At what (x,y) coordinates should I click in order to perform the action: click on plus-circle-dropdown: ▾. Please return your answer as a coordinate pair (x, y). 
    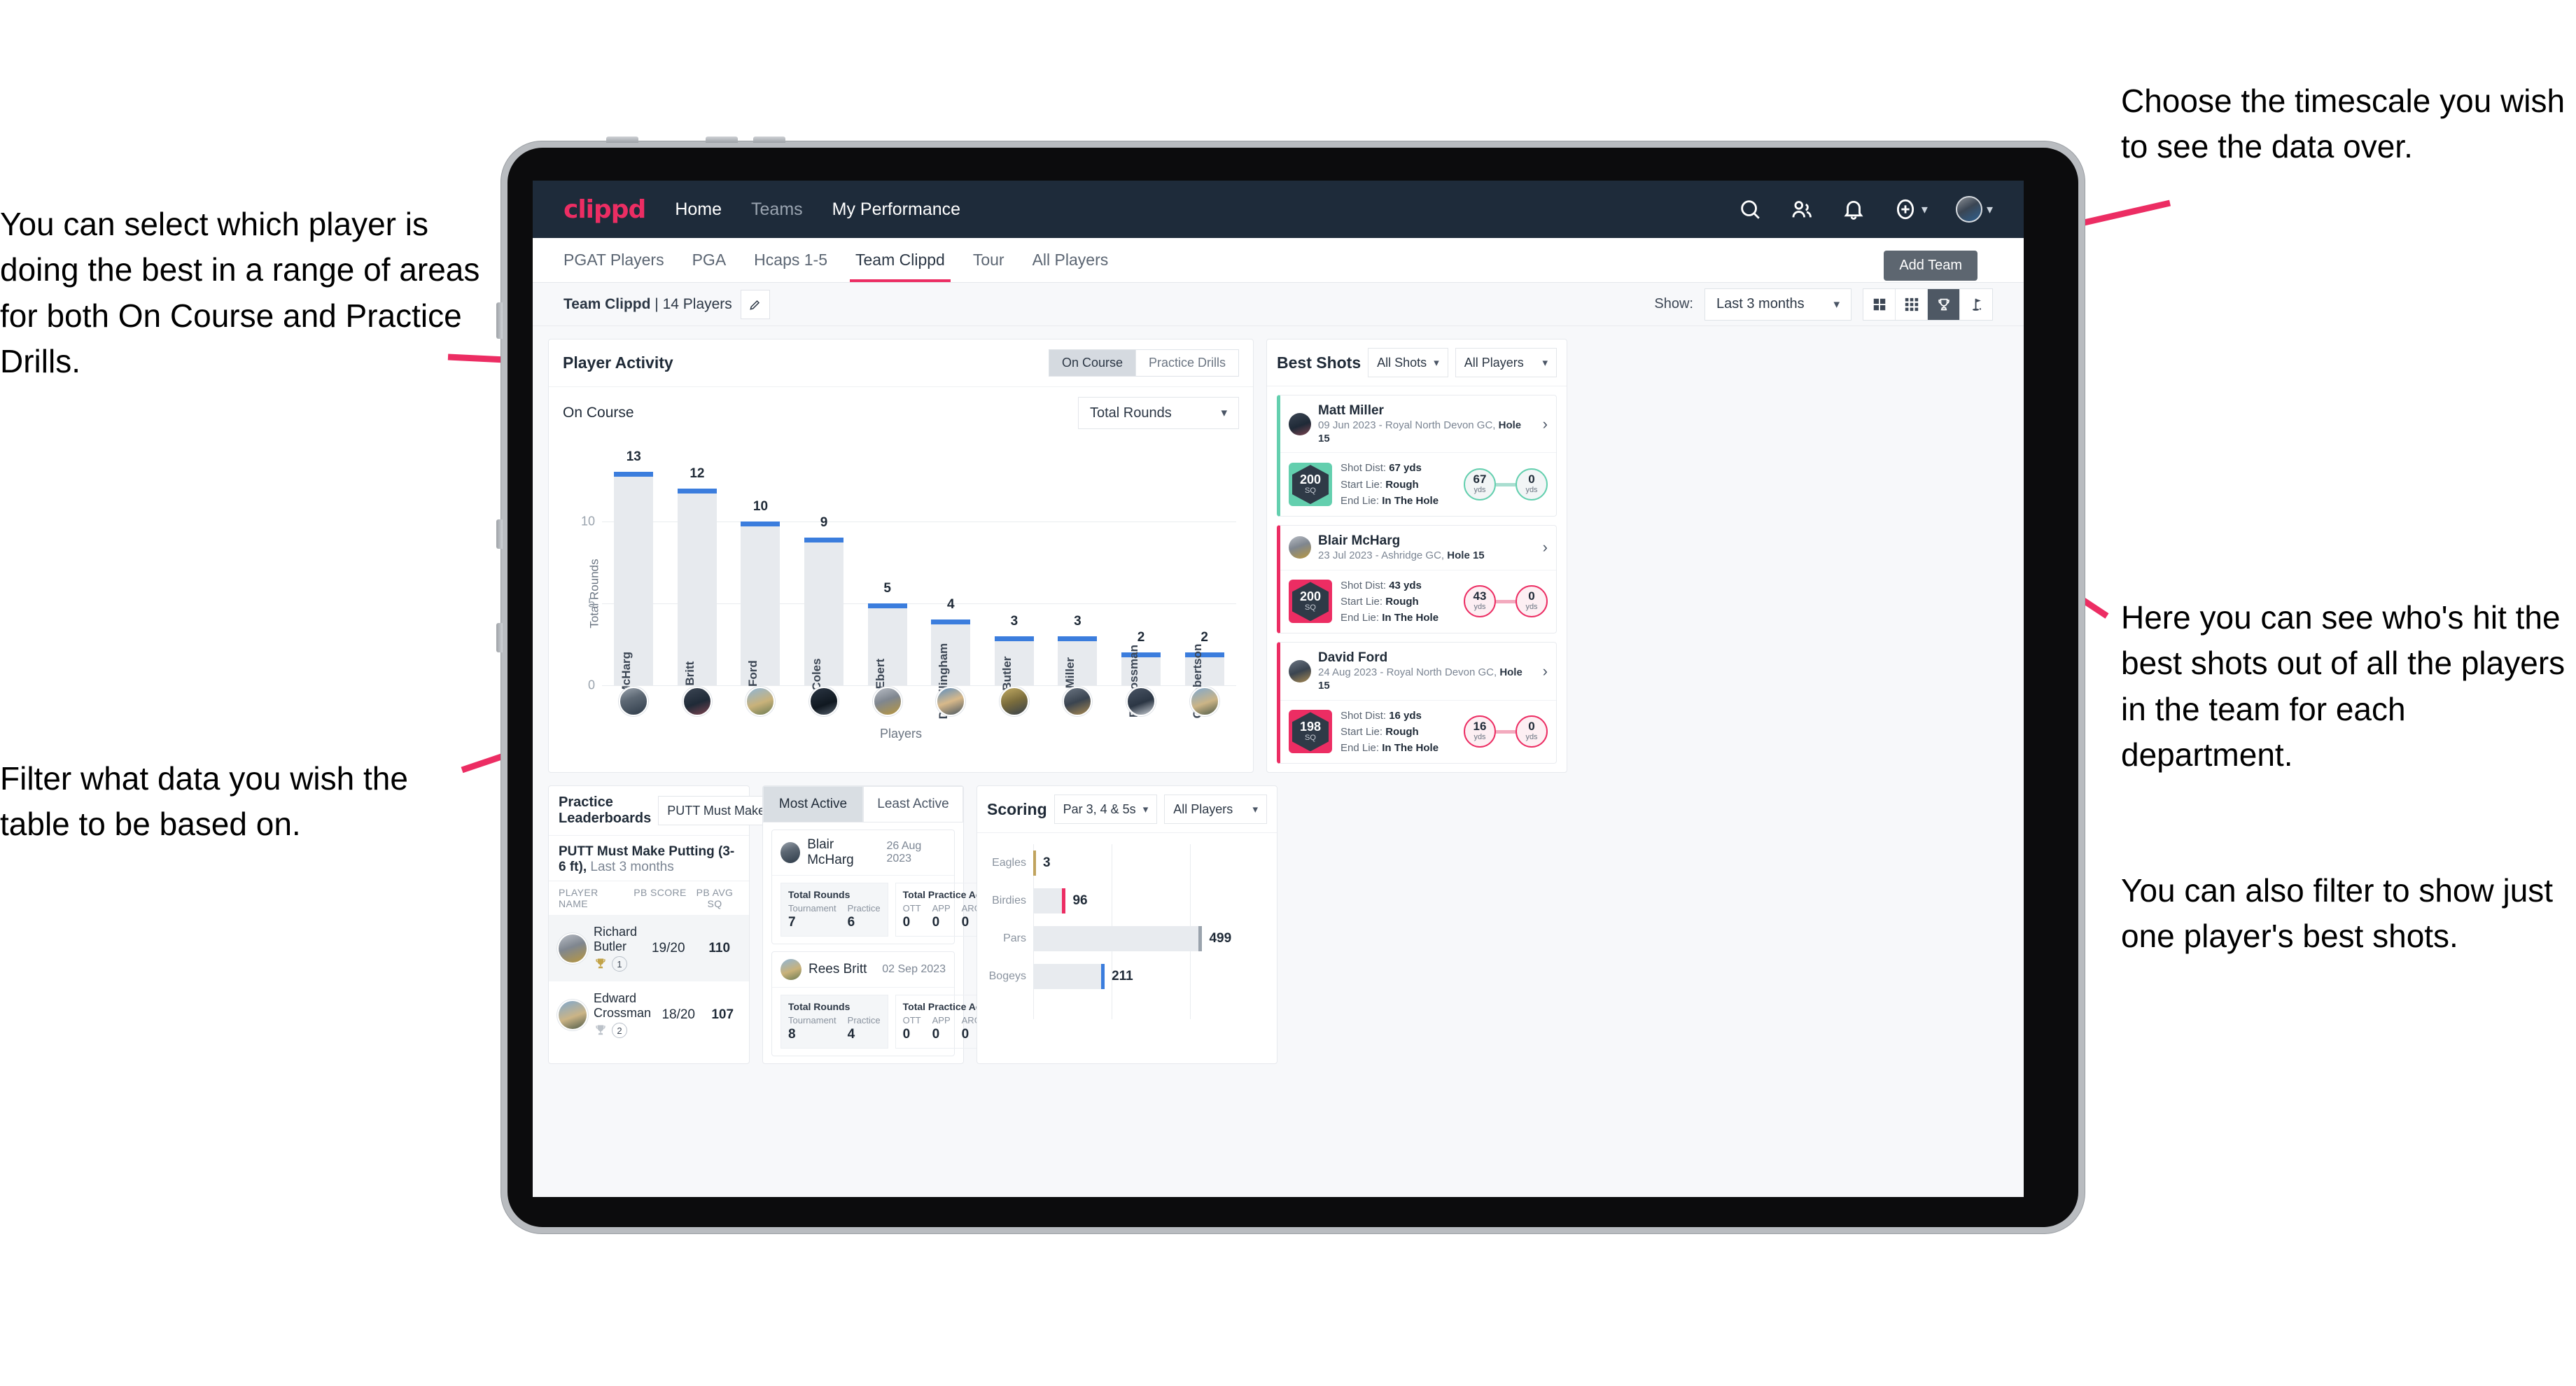
    Looking at the image, I should click on (1910, 209).